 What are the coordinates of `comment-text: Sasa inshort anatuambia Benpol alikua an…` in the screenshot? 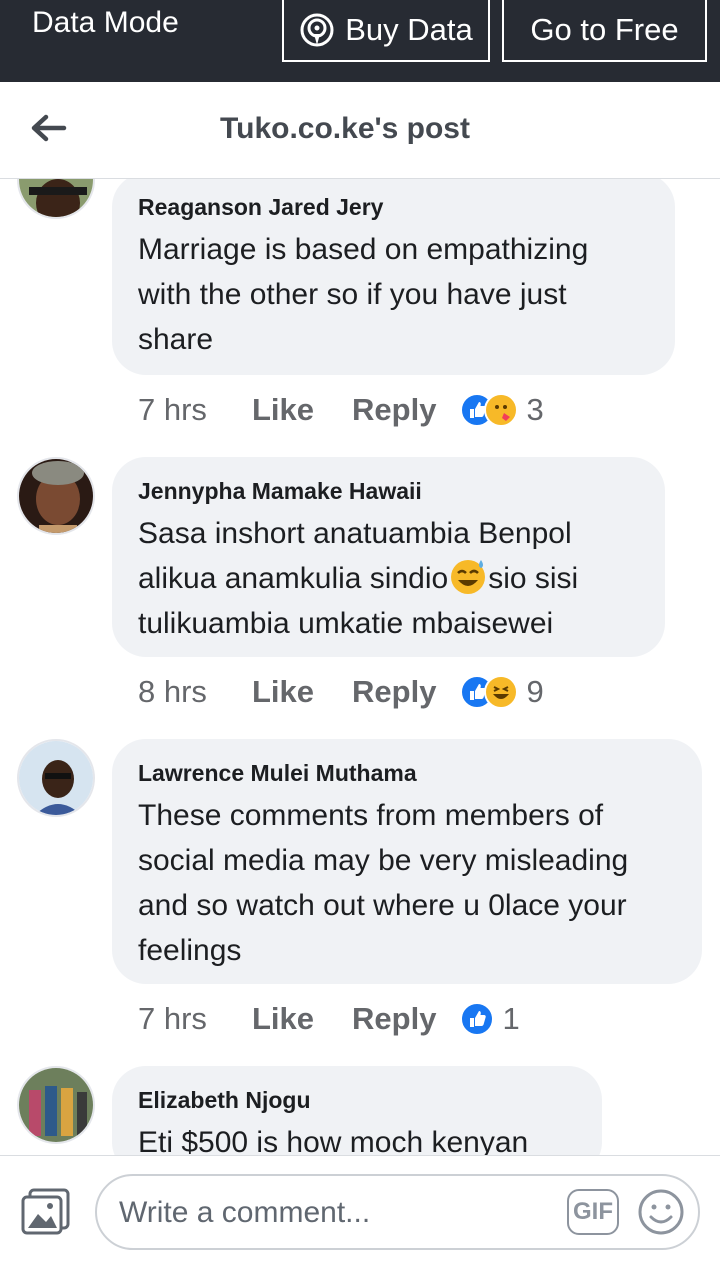 It's located at (388, 578).